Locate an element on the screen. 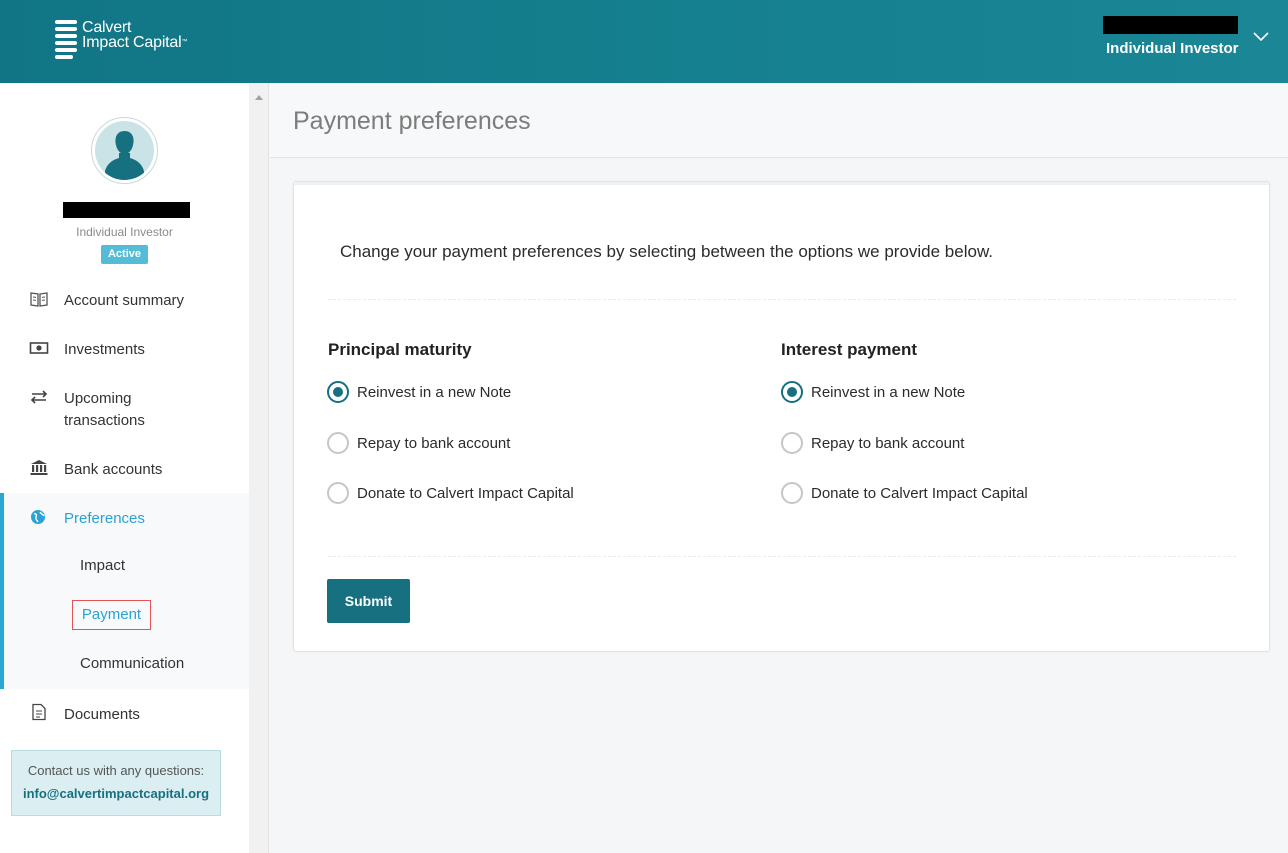  sidebar-item-label: Investments is located at coordinates (104, 349).